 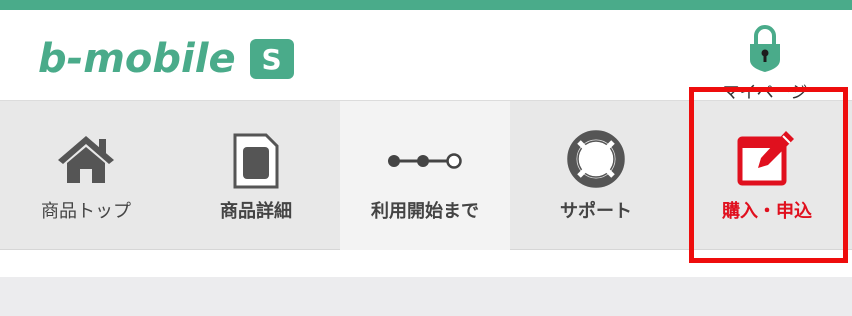 I want to click on logo-text: b-mobile, so click(x=137, y=59).